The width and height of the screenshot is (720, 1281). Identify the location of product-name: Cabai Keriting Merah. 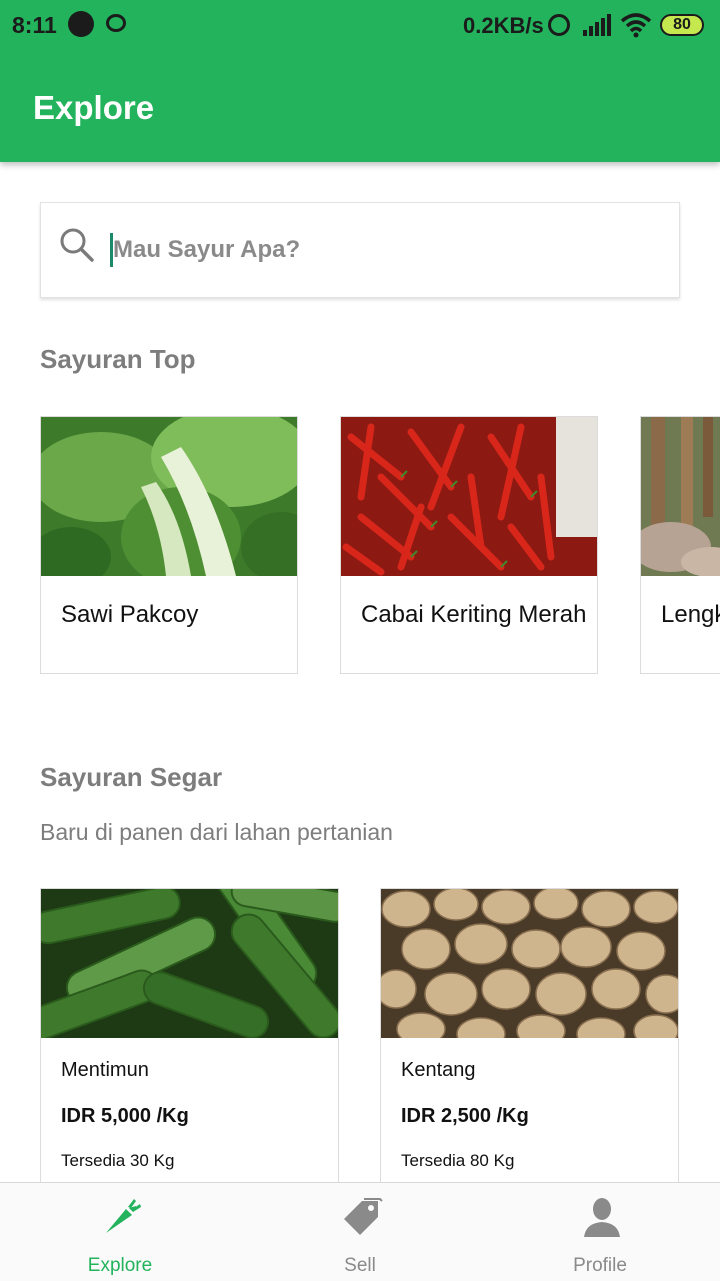
(474, 614).